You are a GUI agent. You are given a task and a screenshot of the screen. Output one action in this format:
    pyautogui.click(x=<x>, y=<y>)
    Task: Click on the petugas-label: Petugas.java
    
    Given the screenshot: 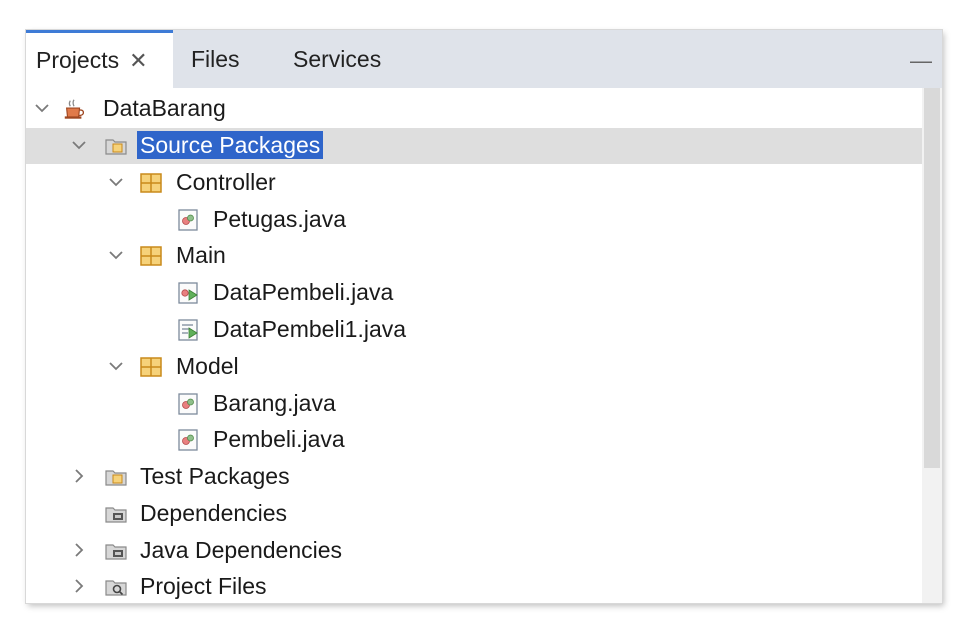 What is the action you would take?
    pyautogui.click(x=279, y=219)
    